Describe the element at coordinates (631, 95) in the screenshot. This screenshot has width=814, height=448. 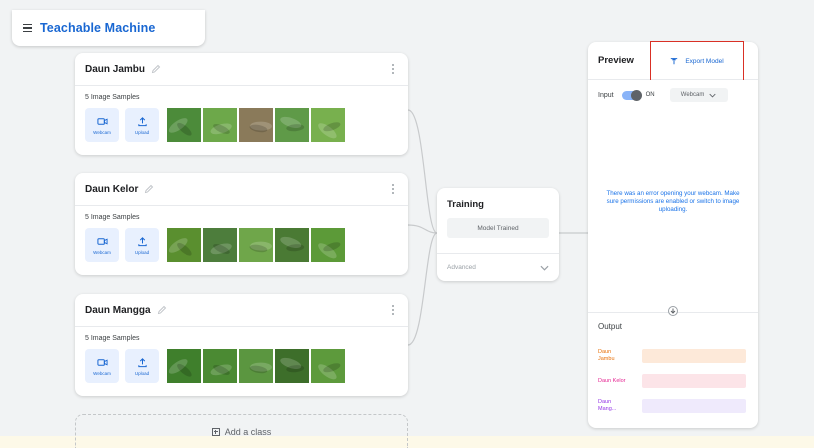
I see `input-toggle` at that location.